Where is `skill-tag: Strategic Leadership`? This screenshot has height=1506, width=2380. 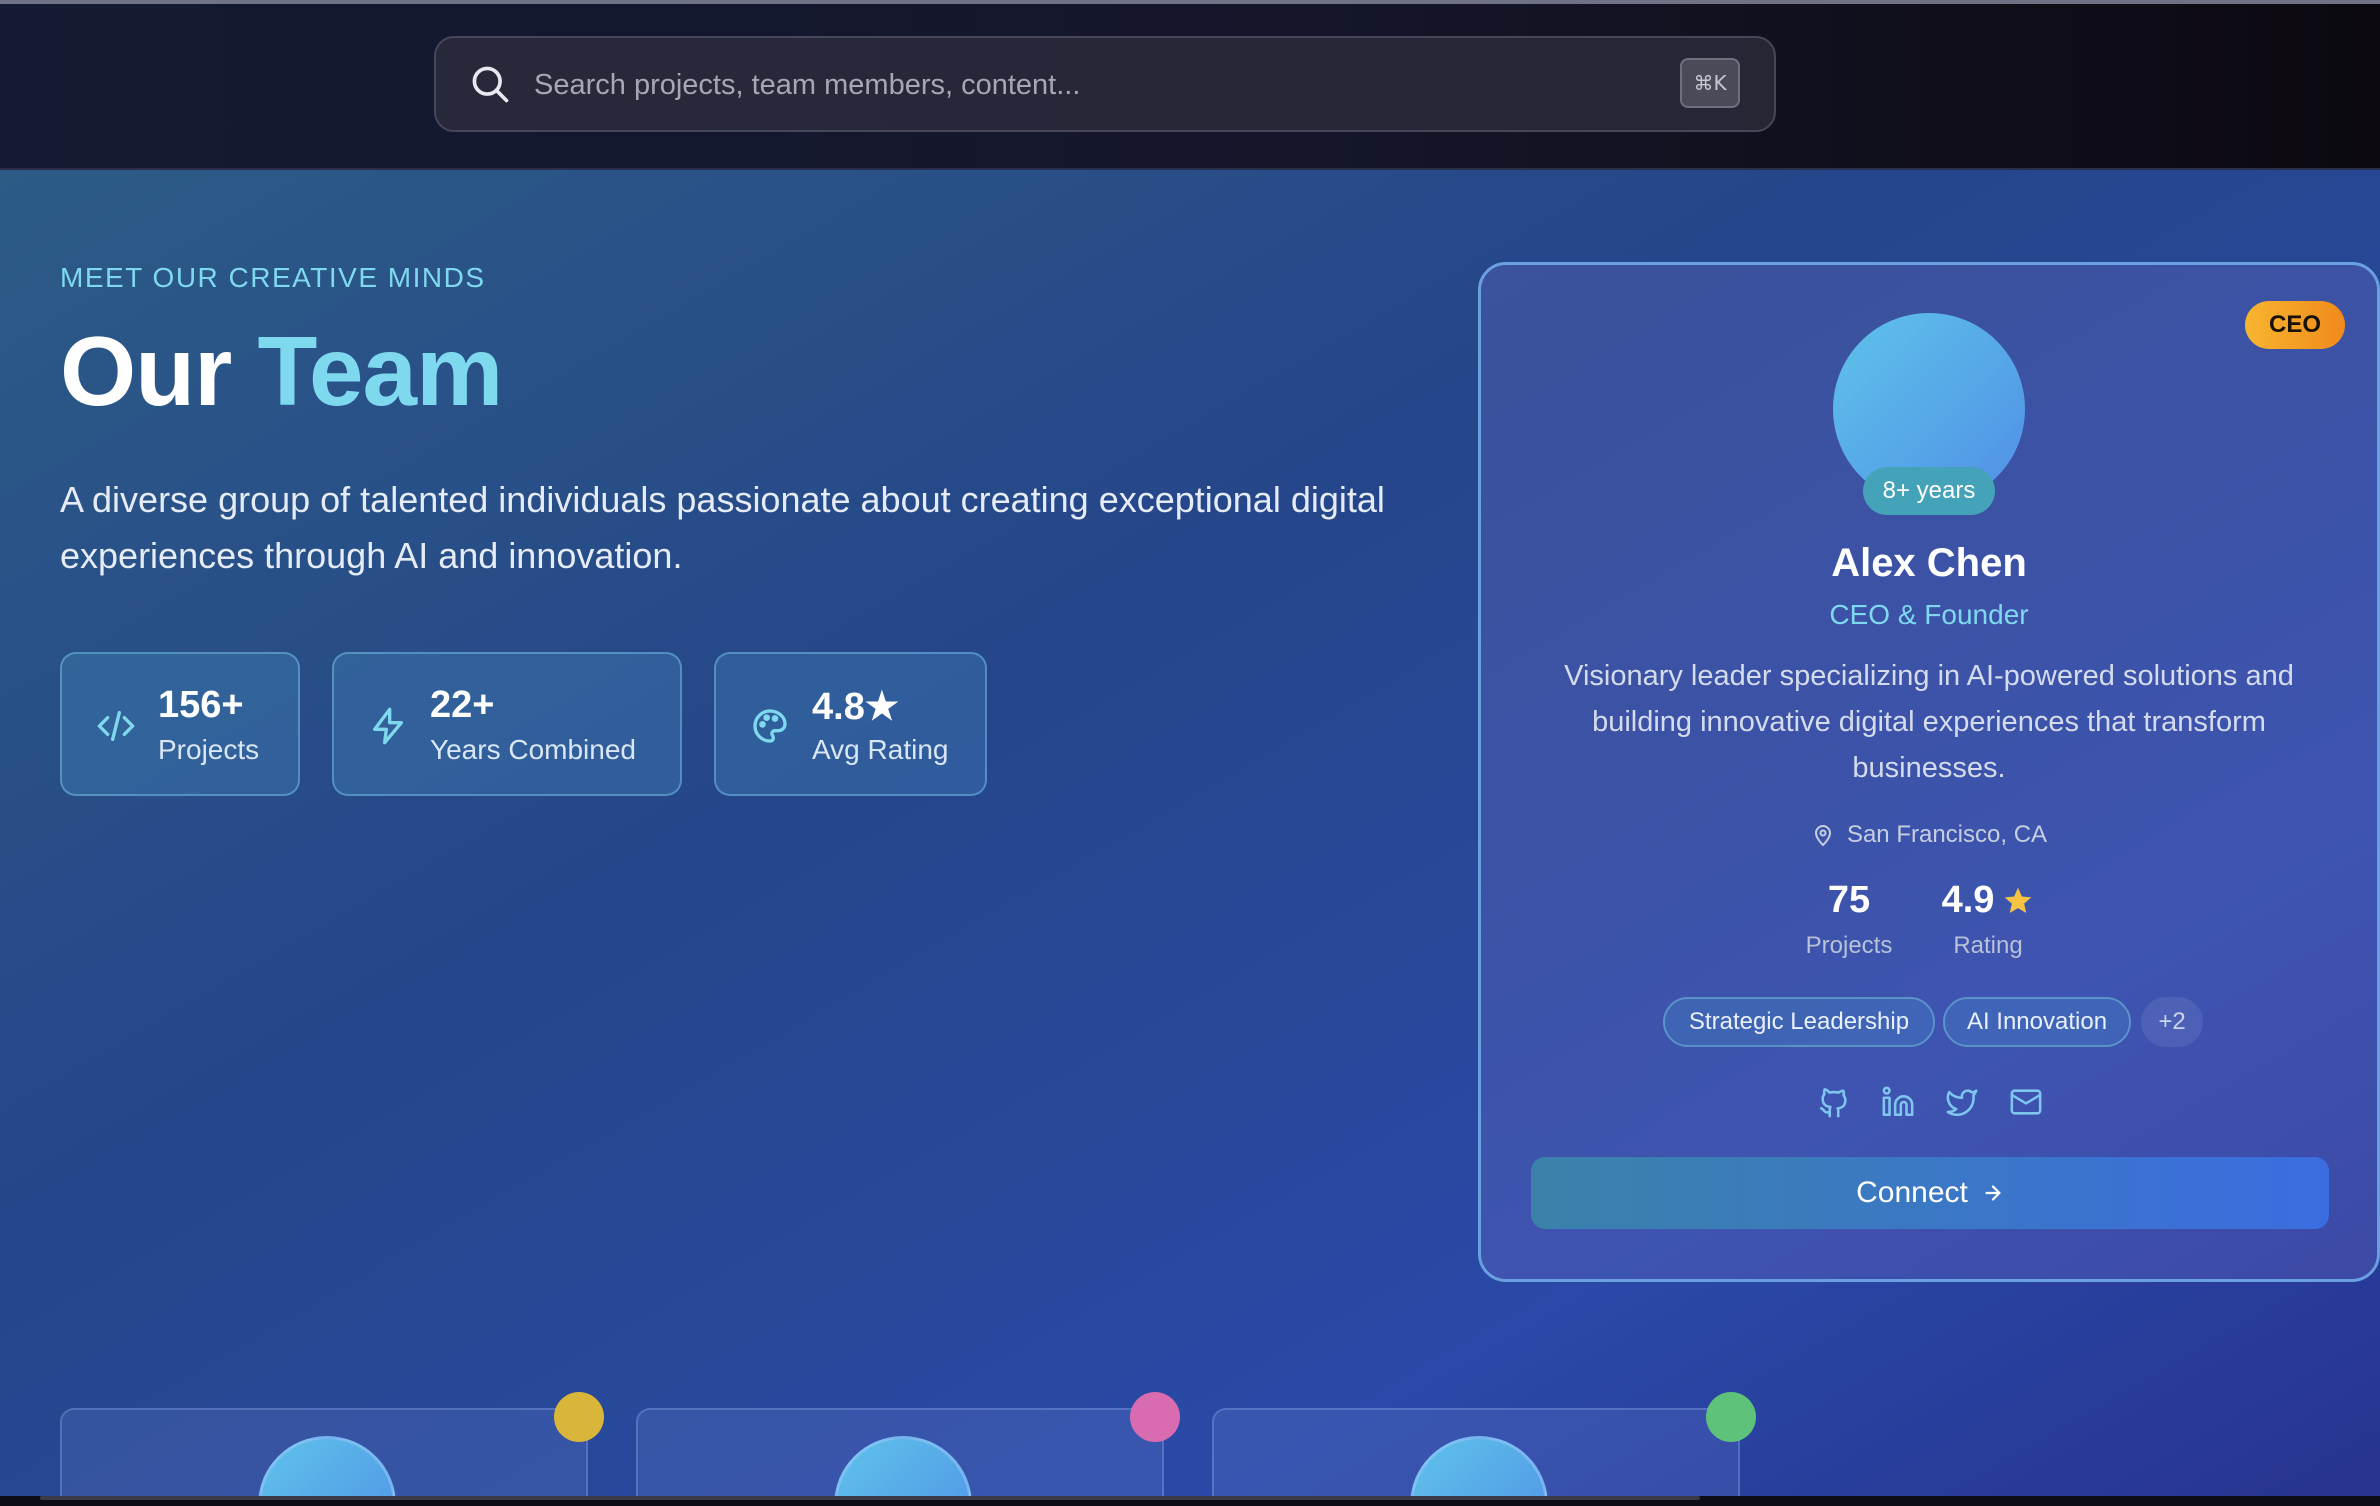
skill-tag: Strategic Leadership is located at coordinates (1799, 1022).